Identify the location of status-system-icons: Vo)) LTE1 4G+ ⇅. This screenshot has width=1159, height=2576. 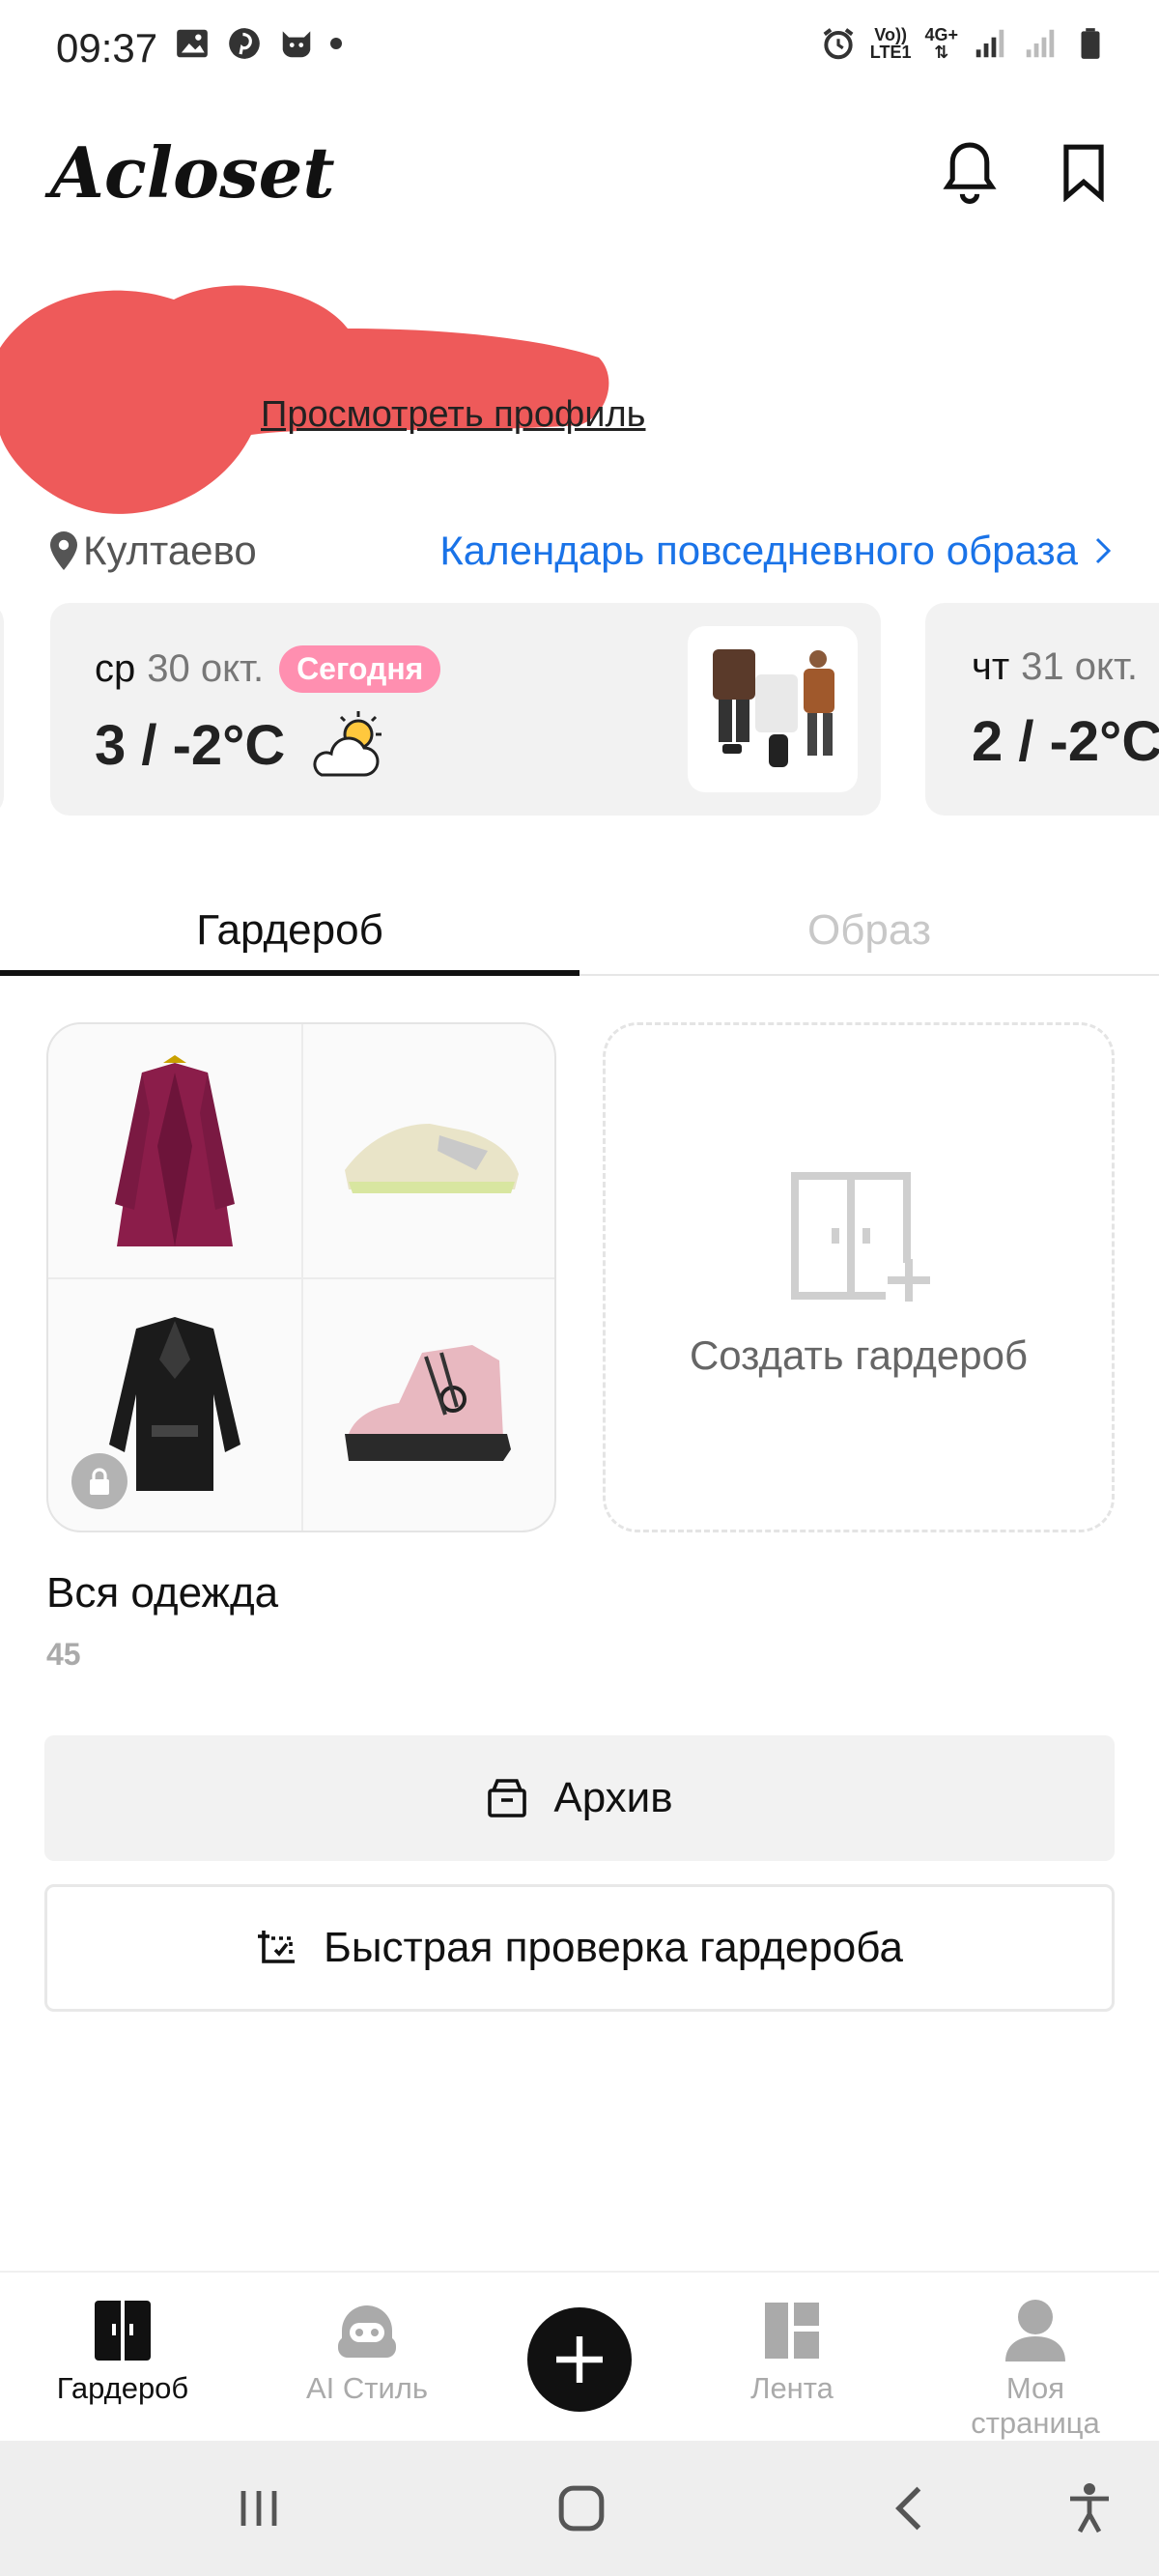
(965, 44).